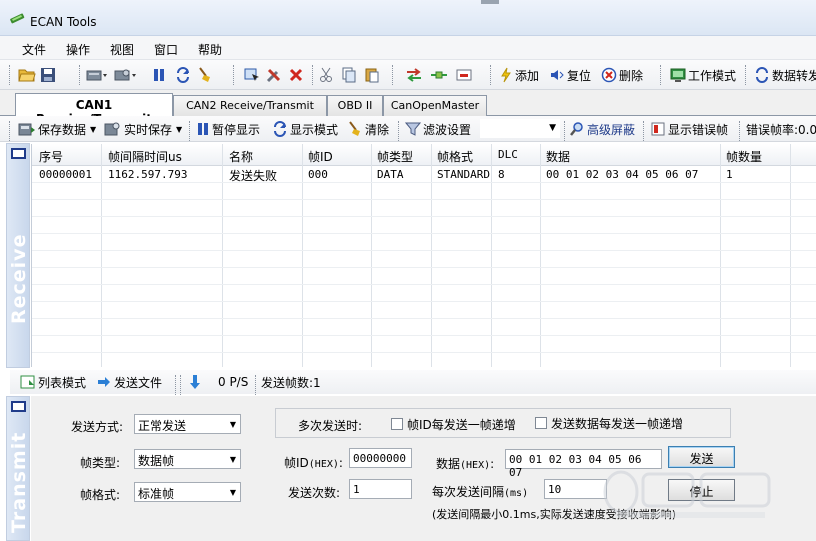 The height and width of the screenshot is (541, 816). I want to click on column-header: 数据, so click(558, 156).